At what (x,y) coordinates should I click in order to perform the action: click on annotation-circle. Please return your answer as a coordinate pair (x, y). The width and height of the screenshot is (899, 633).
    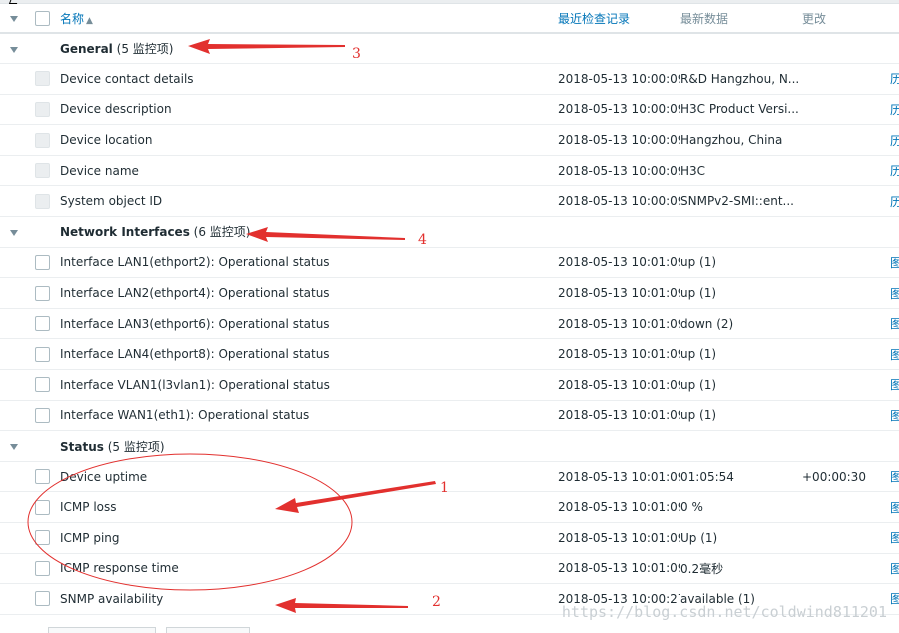
    Looking at the image, I should click on (190, 522).